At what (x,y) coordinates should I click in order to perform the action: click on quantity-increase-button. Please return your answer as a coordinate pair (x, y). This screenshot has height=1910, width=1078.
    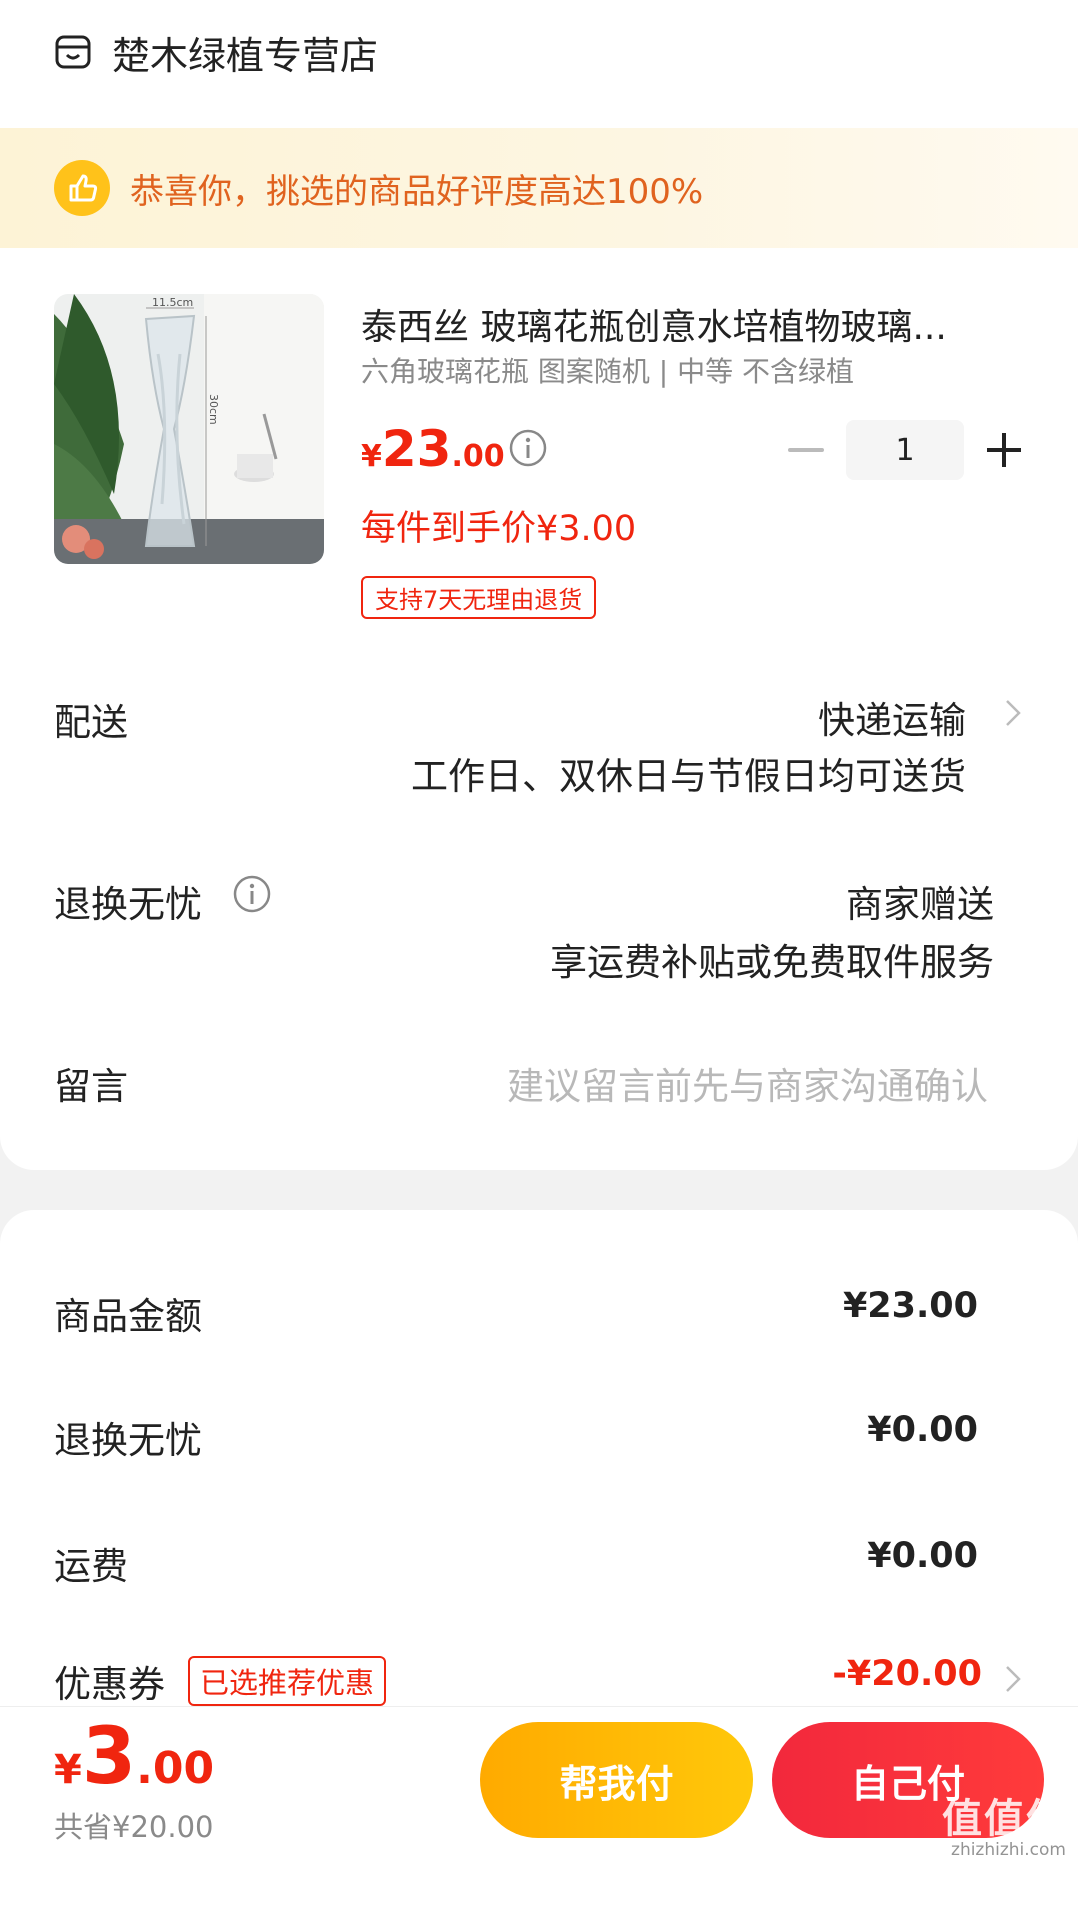
    Looking at the image, I should click on (1004, 450).